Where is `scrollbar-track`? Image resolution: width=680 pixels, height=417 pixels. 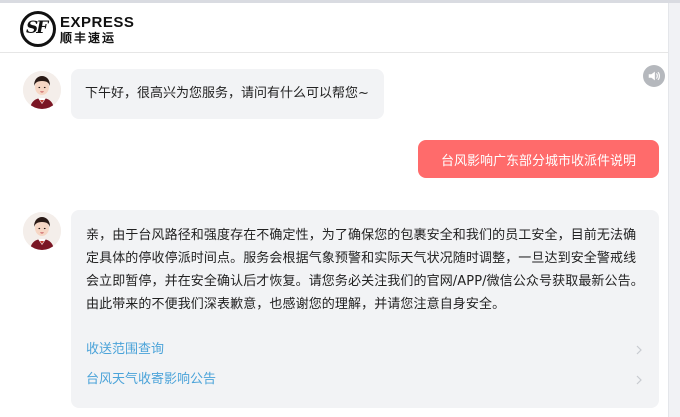
scrollbar-track is located at coordinates (674, 210).